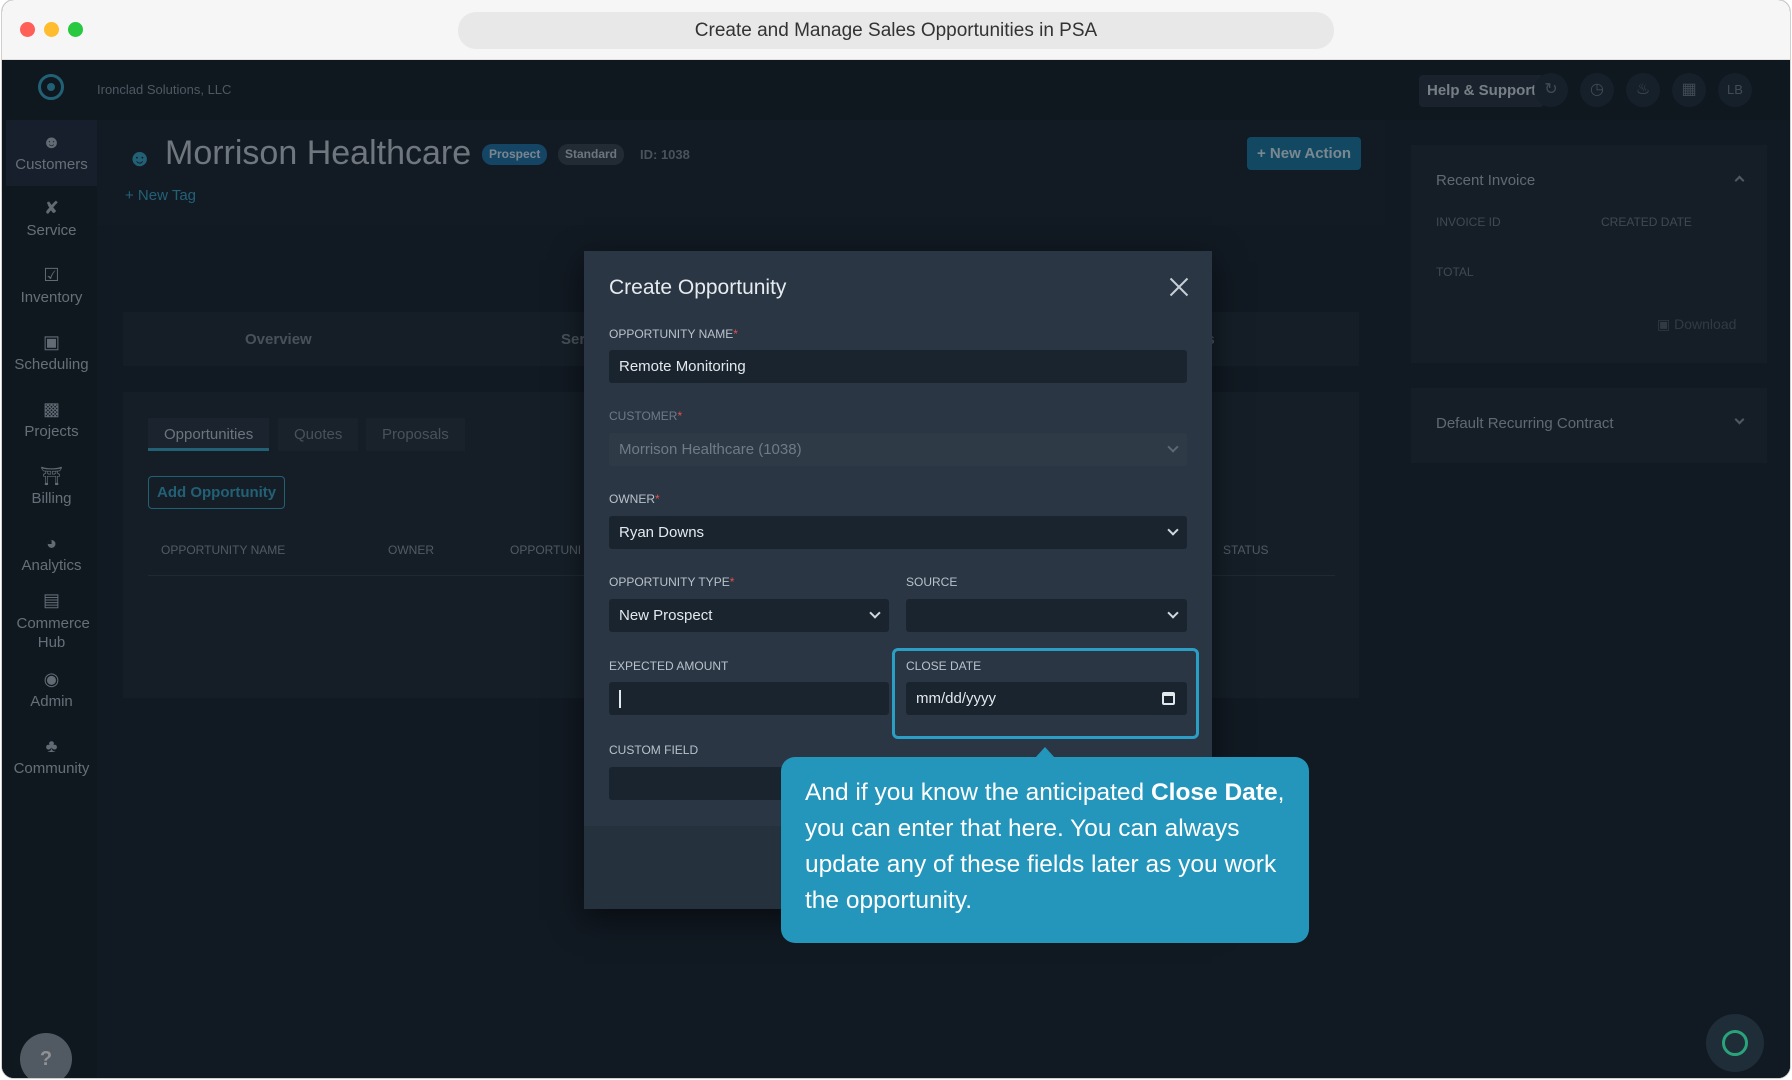  I want to click on type-value: New Prospect, so click(666, 615).